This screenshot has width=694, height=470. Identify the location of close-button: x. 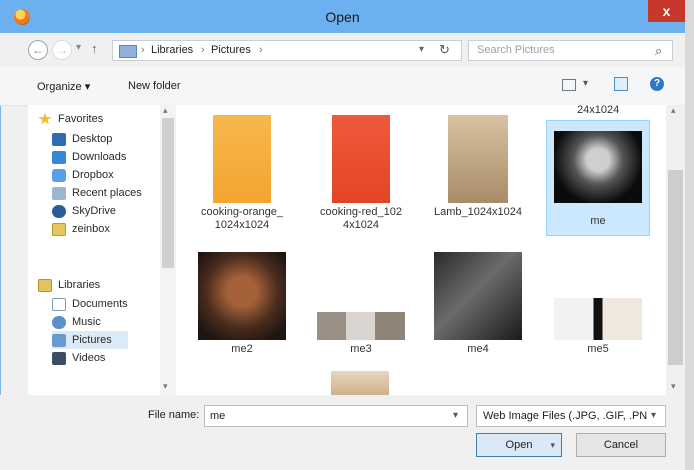
(666, 11).